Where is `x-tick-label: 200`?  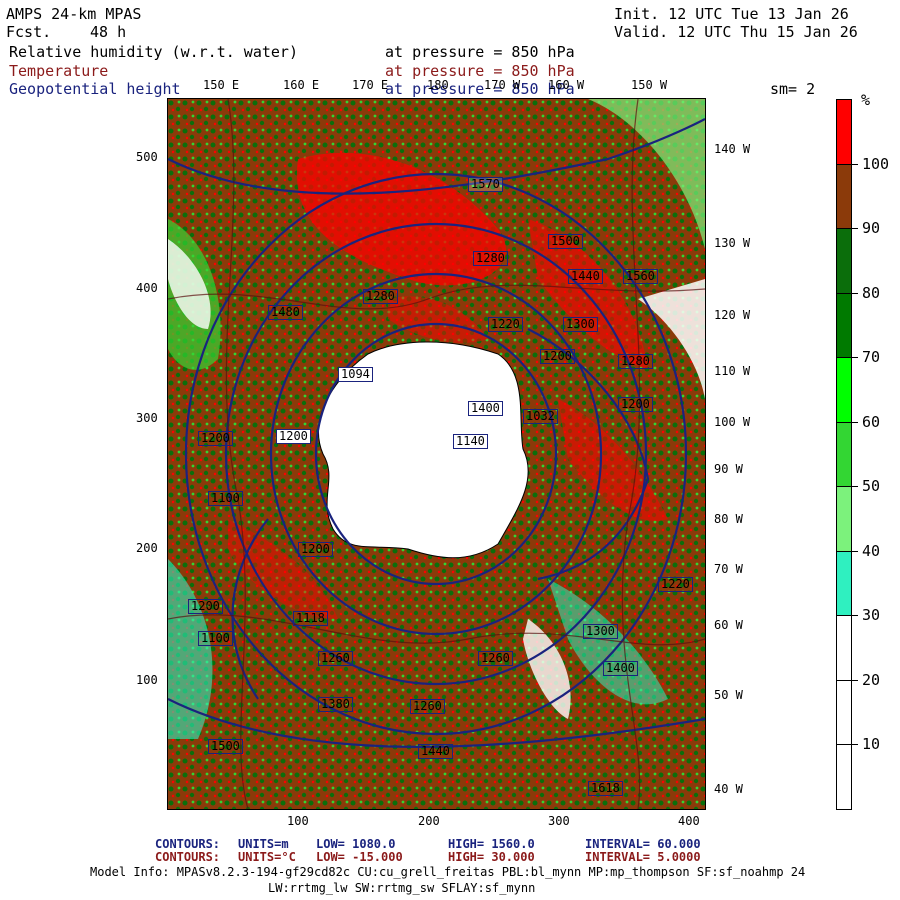 x-tick-label: 200 is located at coordinates (429, 821).